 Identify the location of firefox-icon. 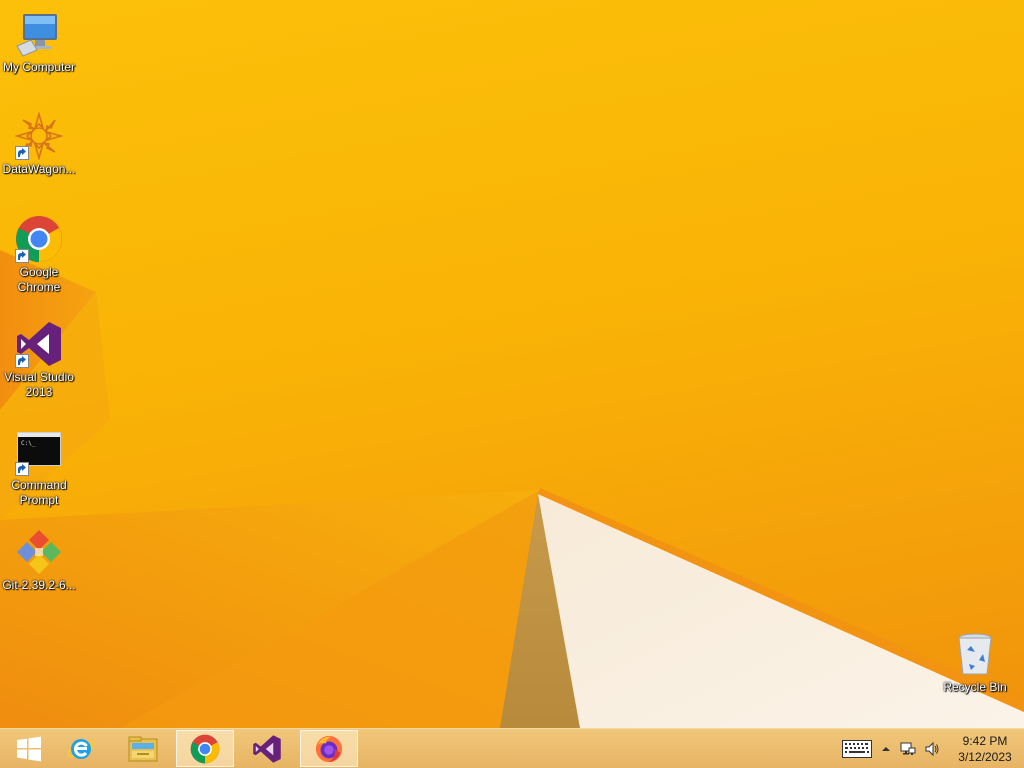
(329, 749).